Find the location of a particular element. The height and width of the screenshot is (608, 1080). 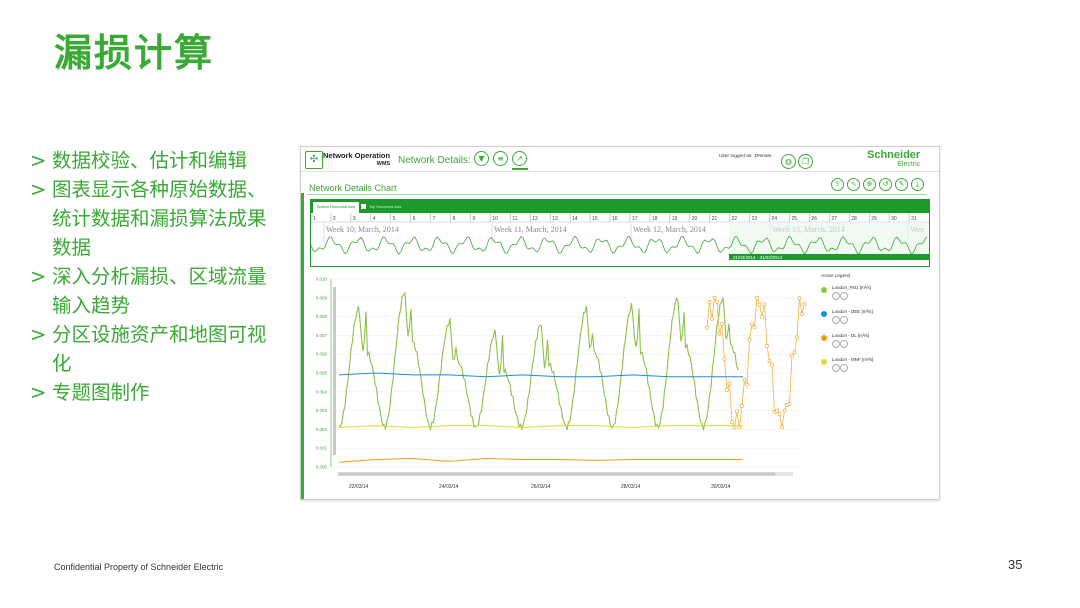

brand-line2: Electric is located at coordinates (909, 164).